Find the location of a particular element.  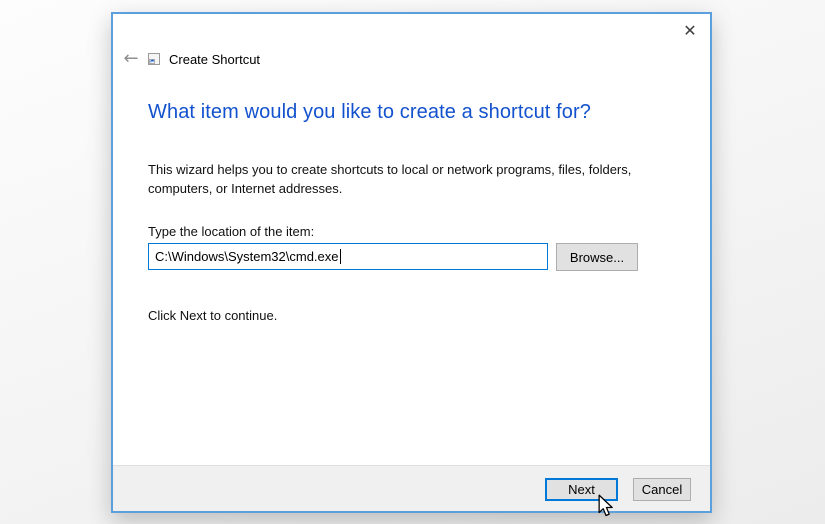

cancel-button: Cancel is located at coordinates (662, 489).